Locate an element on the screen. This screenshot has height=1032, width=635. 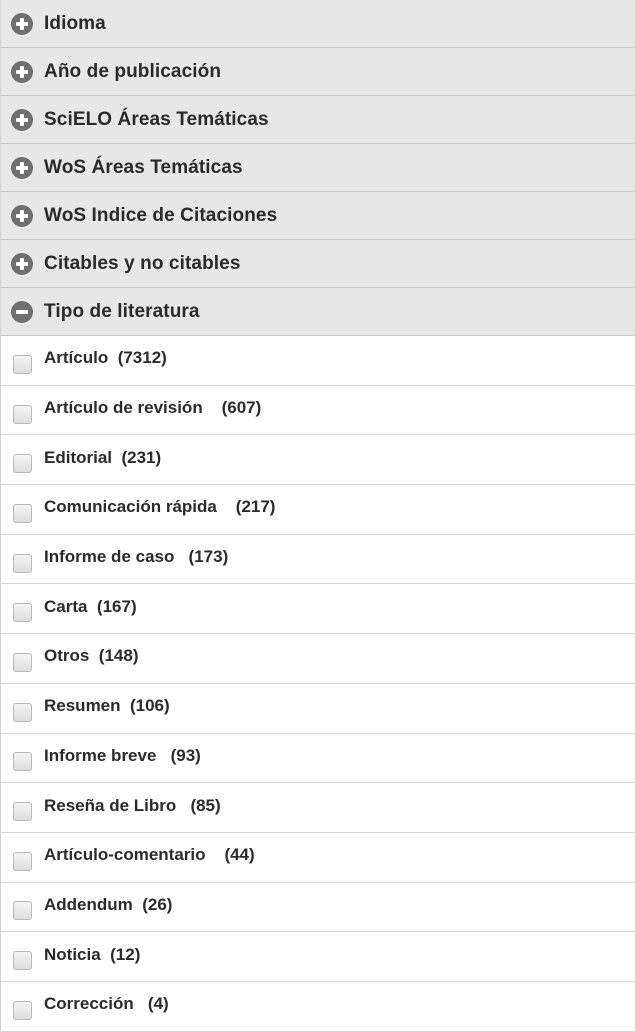
option-text: Reseña de Libro (85) is located at coordinates (132, 806).